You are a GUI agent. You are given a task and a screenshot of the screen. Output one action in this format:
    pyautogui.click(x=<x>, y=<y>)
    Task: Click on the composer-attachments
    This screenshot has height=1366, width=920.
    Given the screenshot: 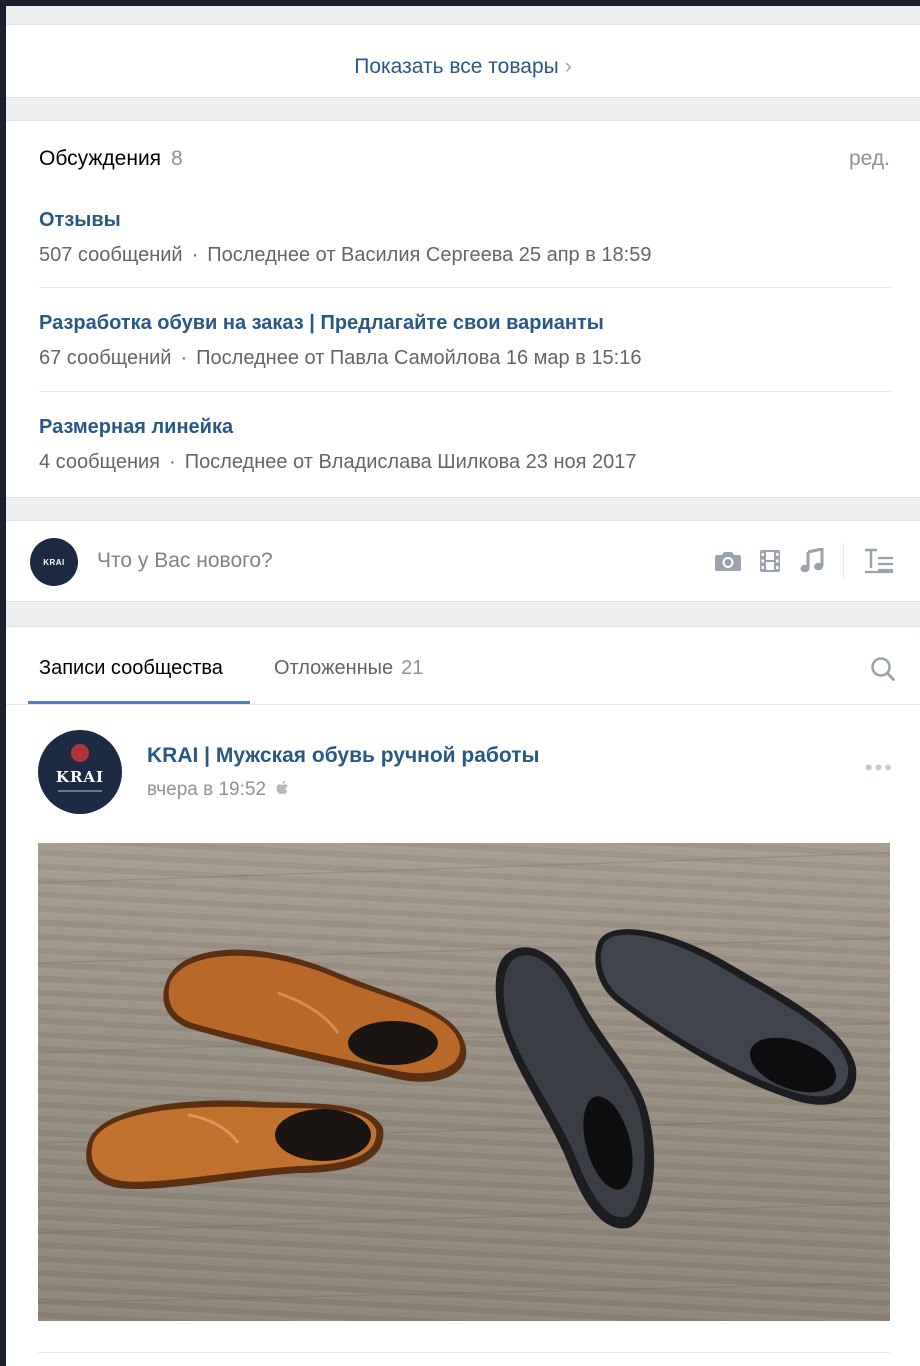 What is the action you would take?
    pyautogui.click(x=799, y=561)
    